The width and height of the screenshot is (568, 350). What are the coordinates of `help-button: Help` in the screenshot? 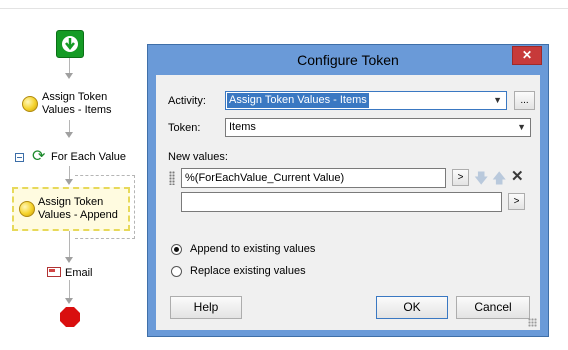 It's located at (206, 307).